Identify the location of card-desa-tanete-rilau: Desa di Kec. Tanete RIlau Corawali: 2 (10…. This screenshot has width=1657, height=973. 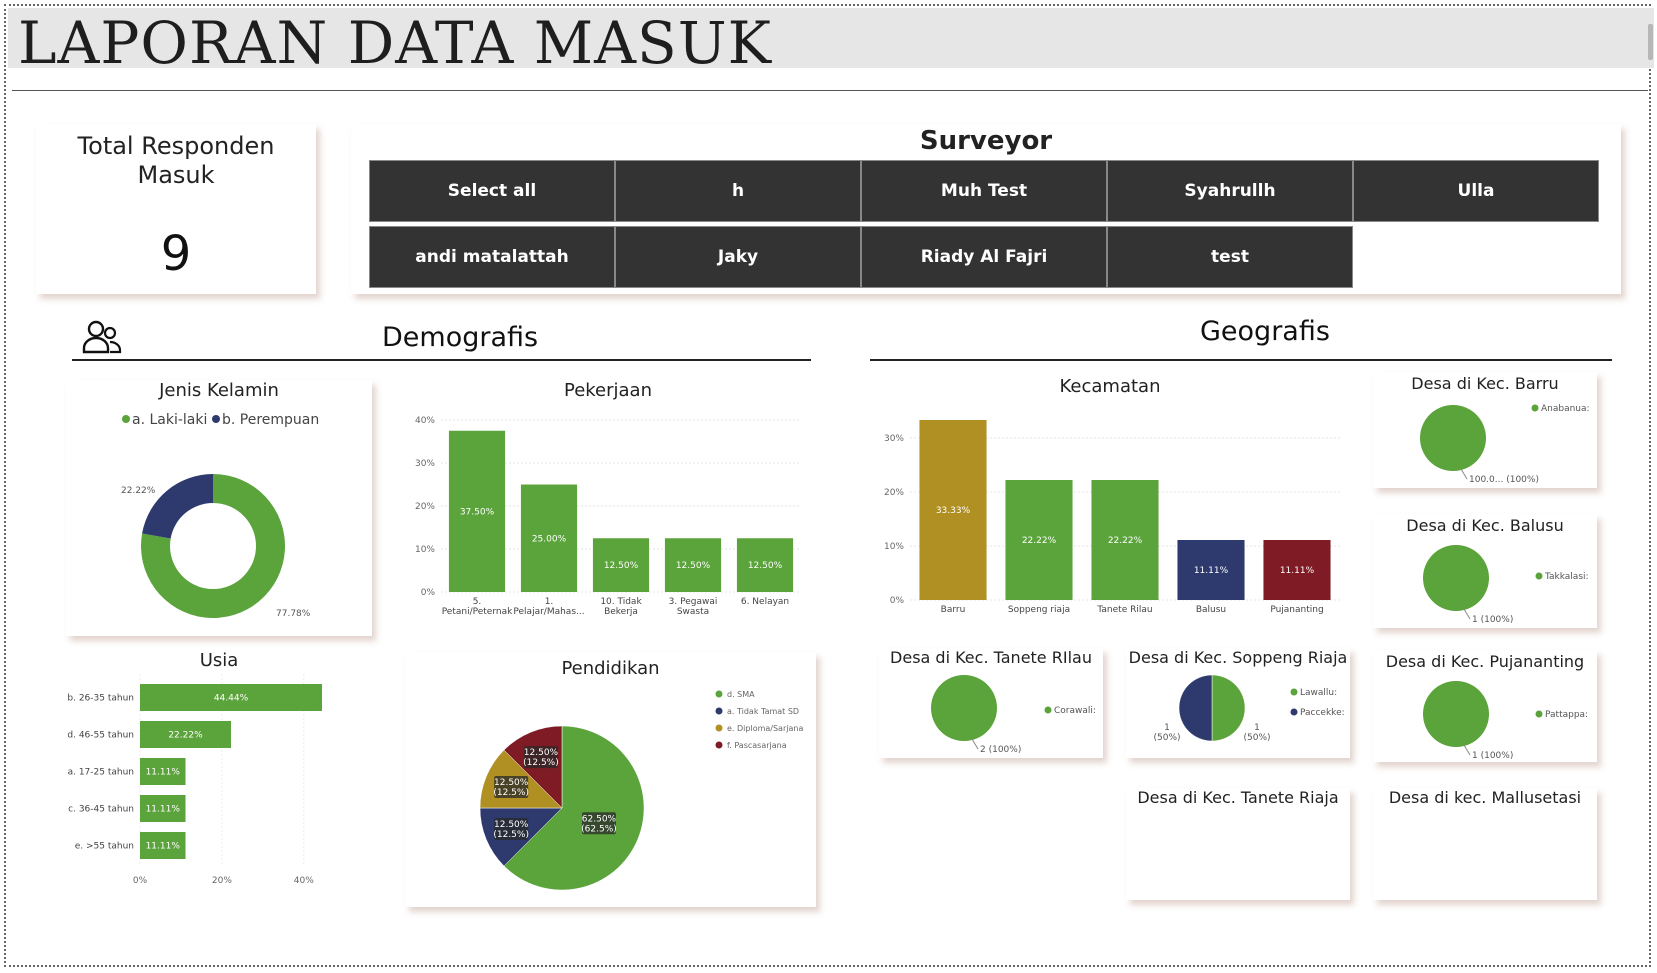
(991, 703).